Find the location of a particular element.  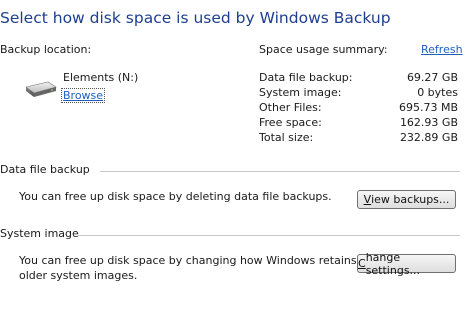

data-file-backup-separator is located at coordinates (280, 171).